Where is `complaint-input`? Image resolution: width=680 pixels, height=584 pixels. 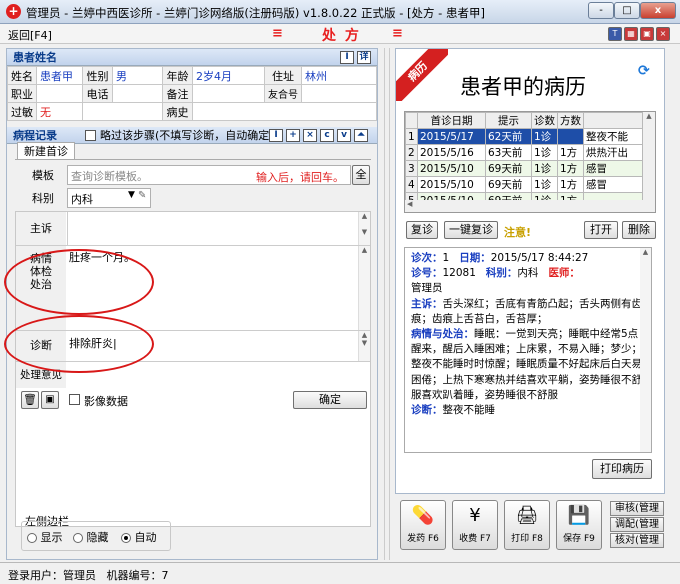
complaint-input is located at coordinates (212, 228).